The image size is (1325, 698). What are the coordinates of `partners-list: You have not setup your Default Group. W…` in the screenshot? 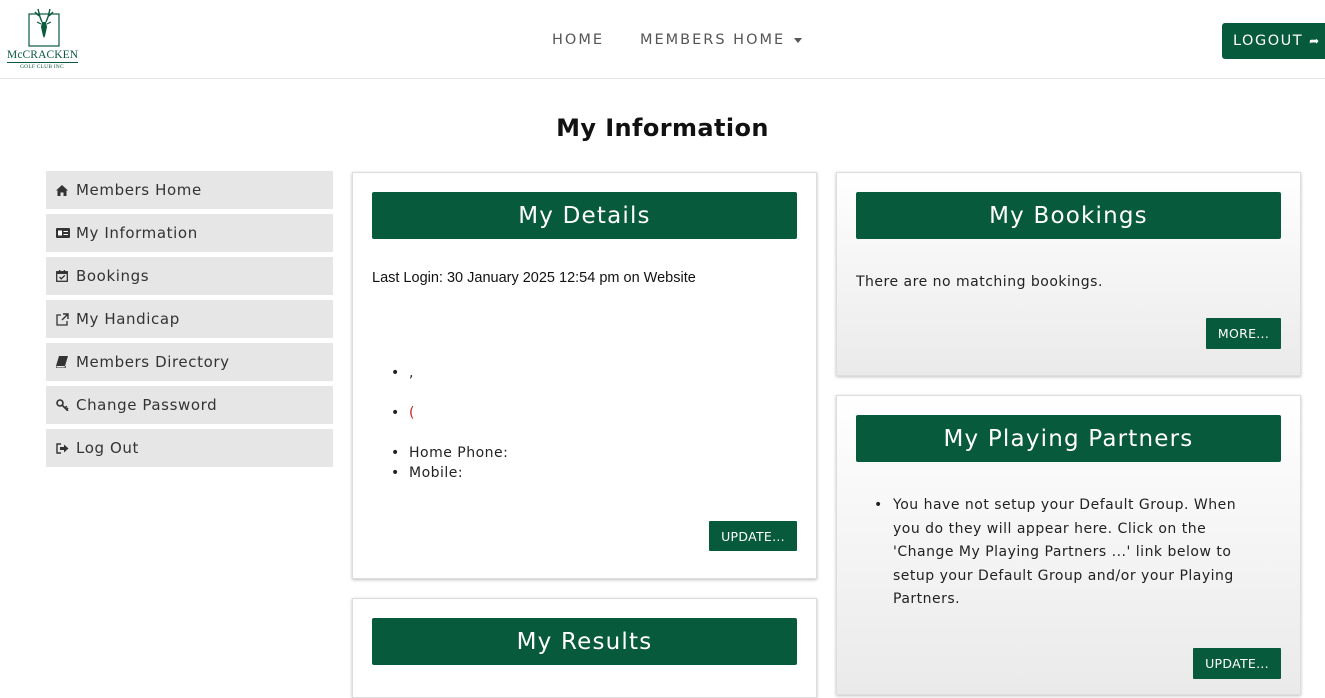 It's located at (1068, 553).